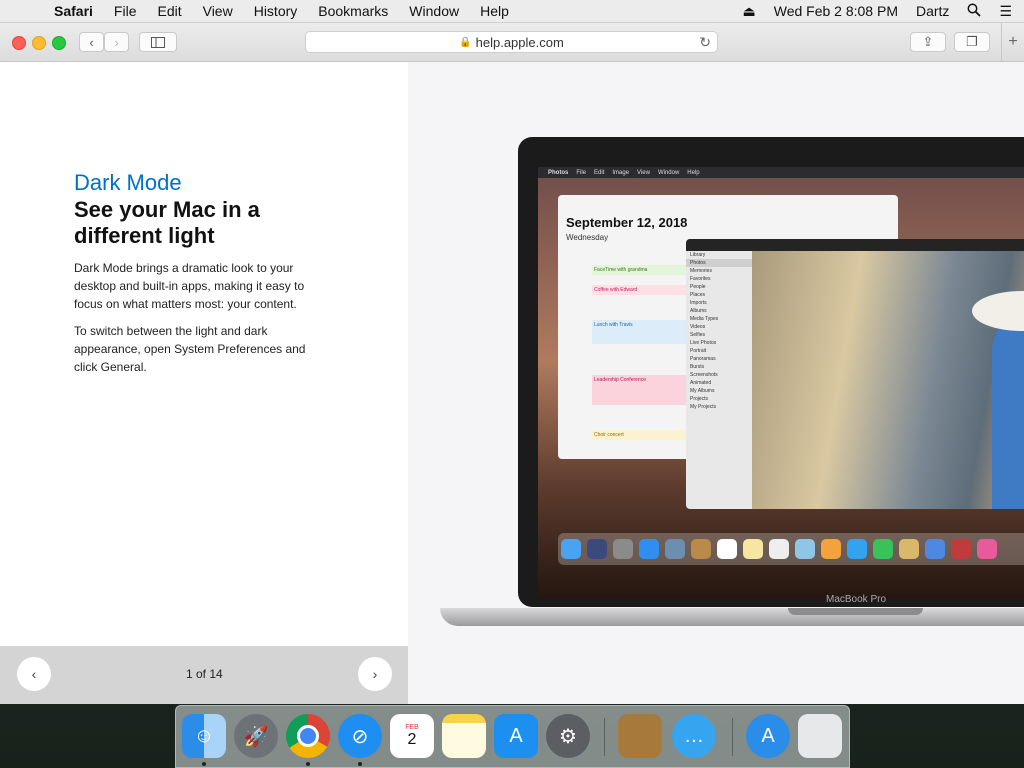  I want to click on share-icon: ⇪, so click(928, 41).